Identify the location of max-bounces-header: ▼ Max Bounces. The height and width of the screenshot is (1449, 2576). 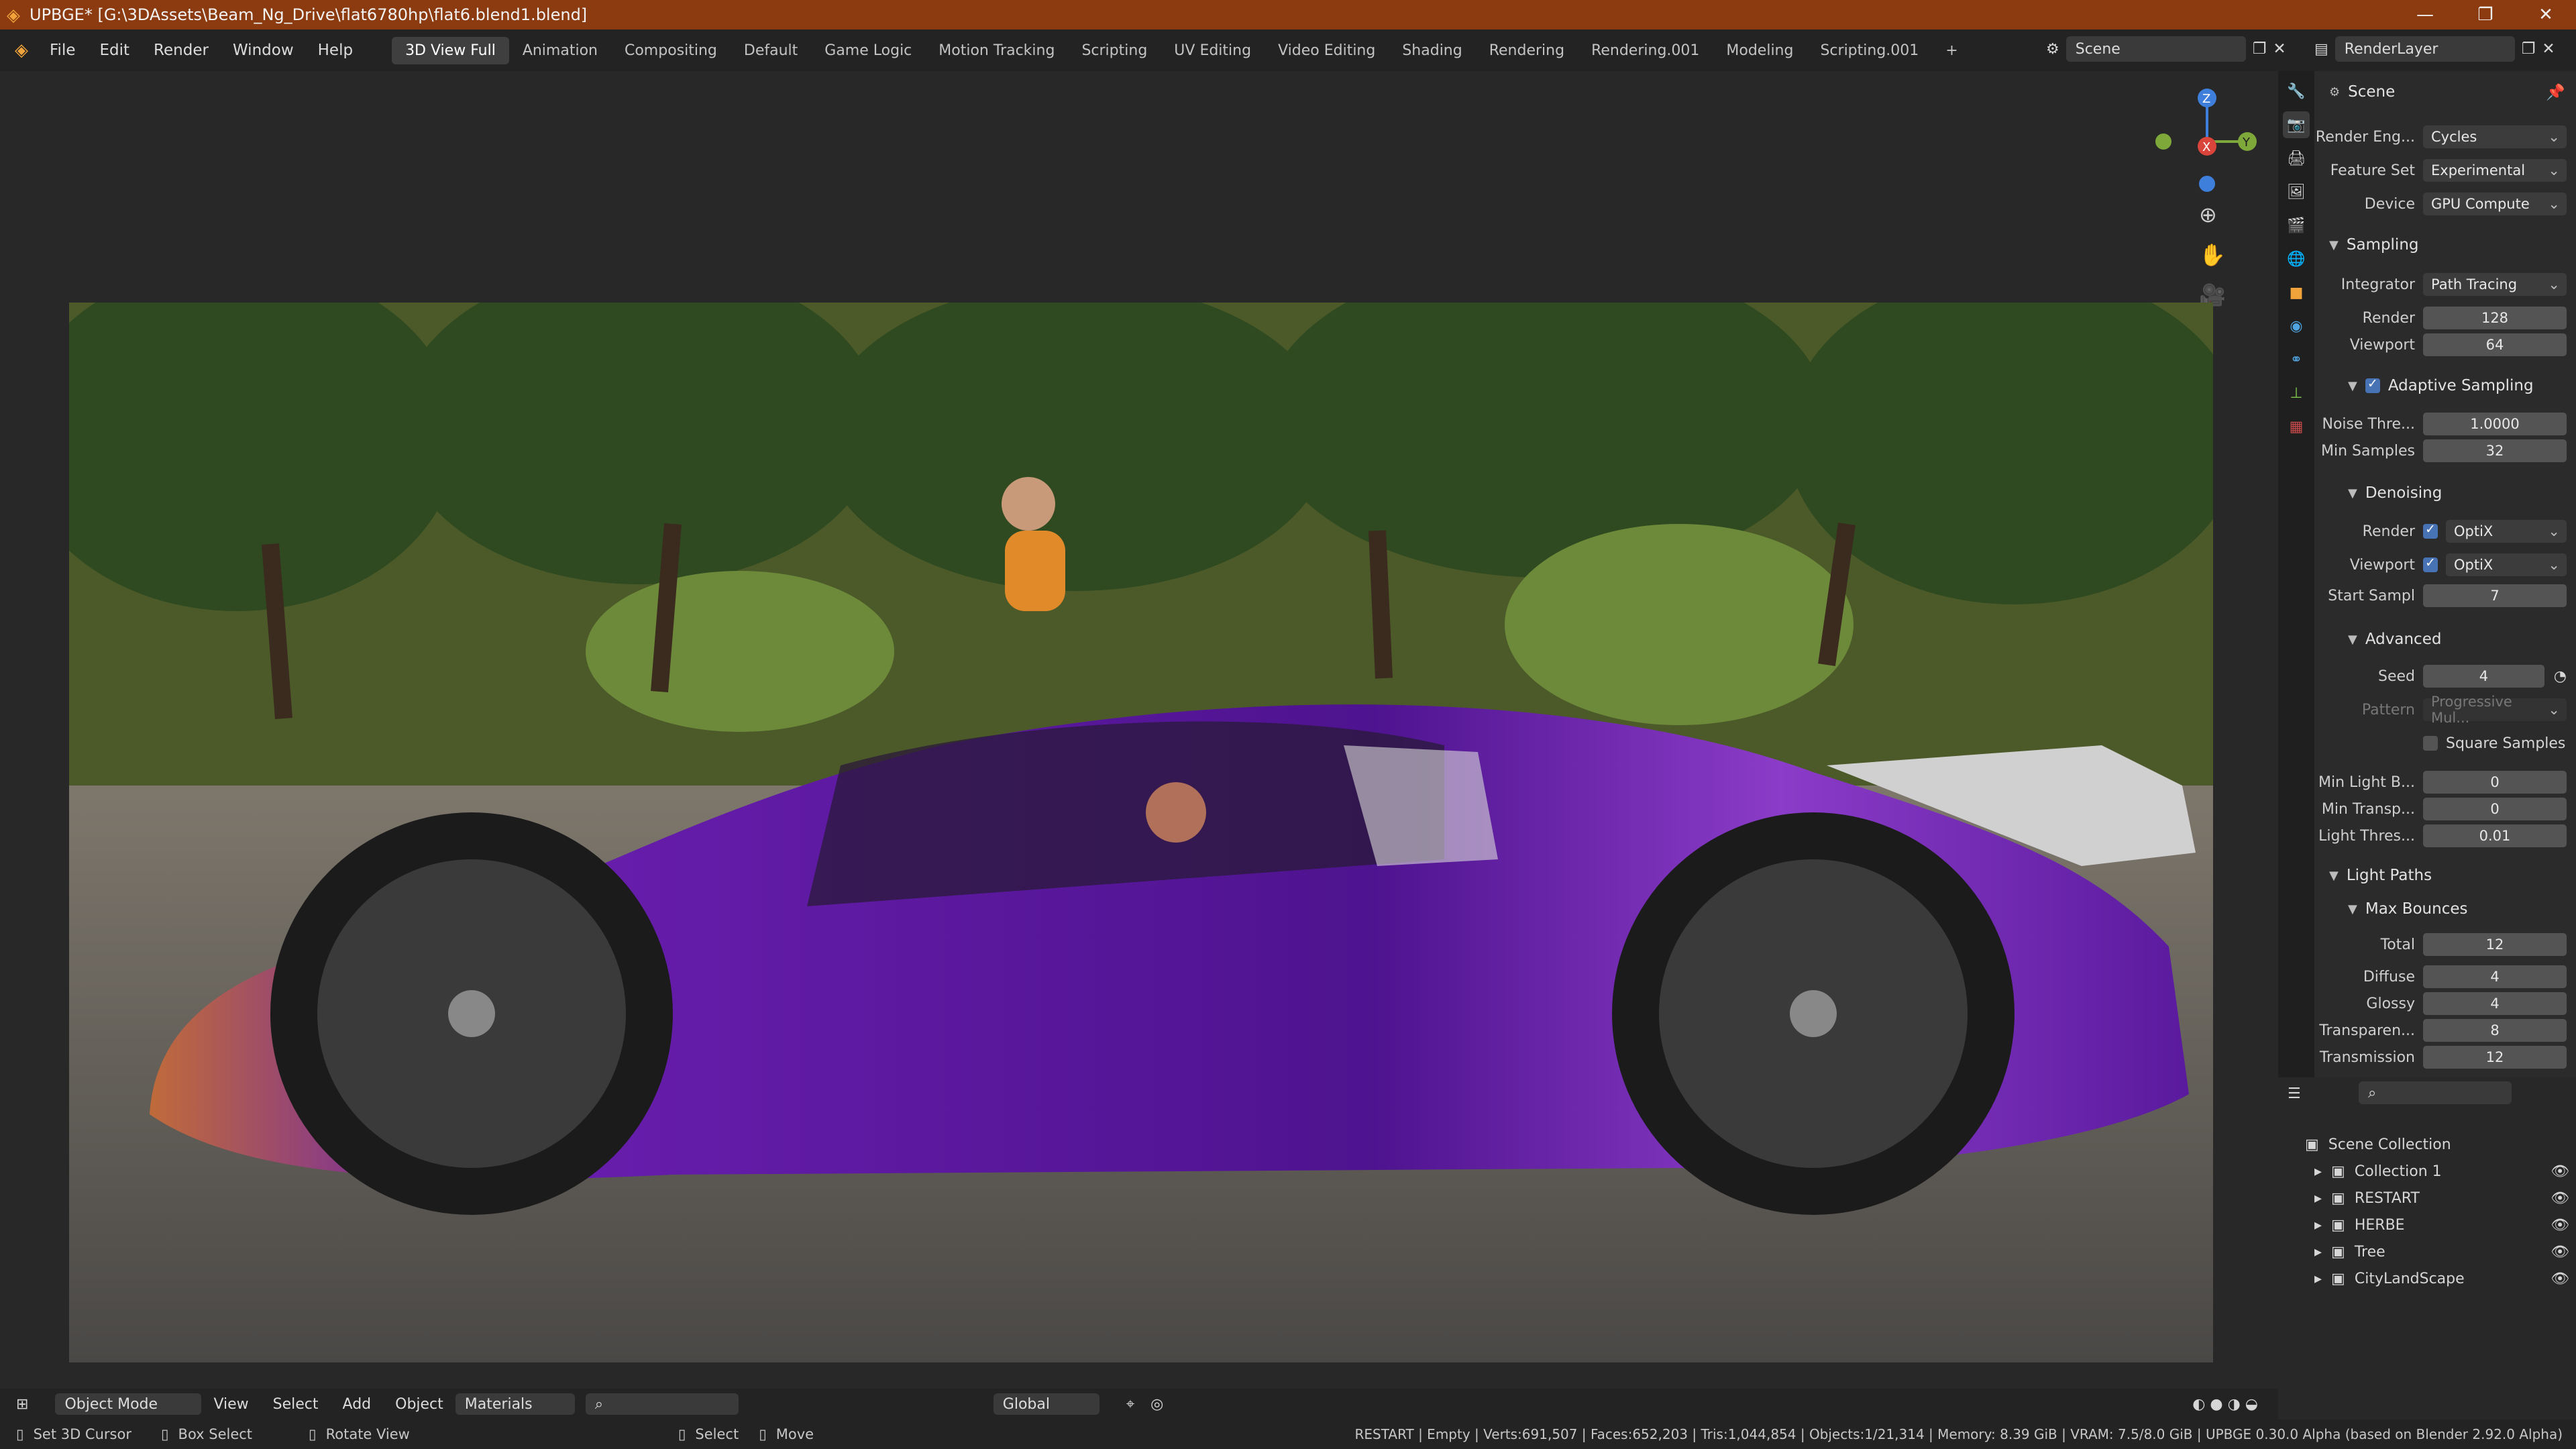
(2445, 909).